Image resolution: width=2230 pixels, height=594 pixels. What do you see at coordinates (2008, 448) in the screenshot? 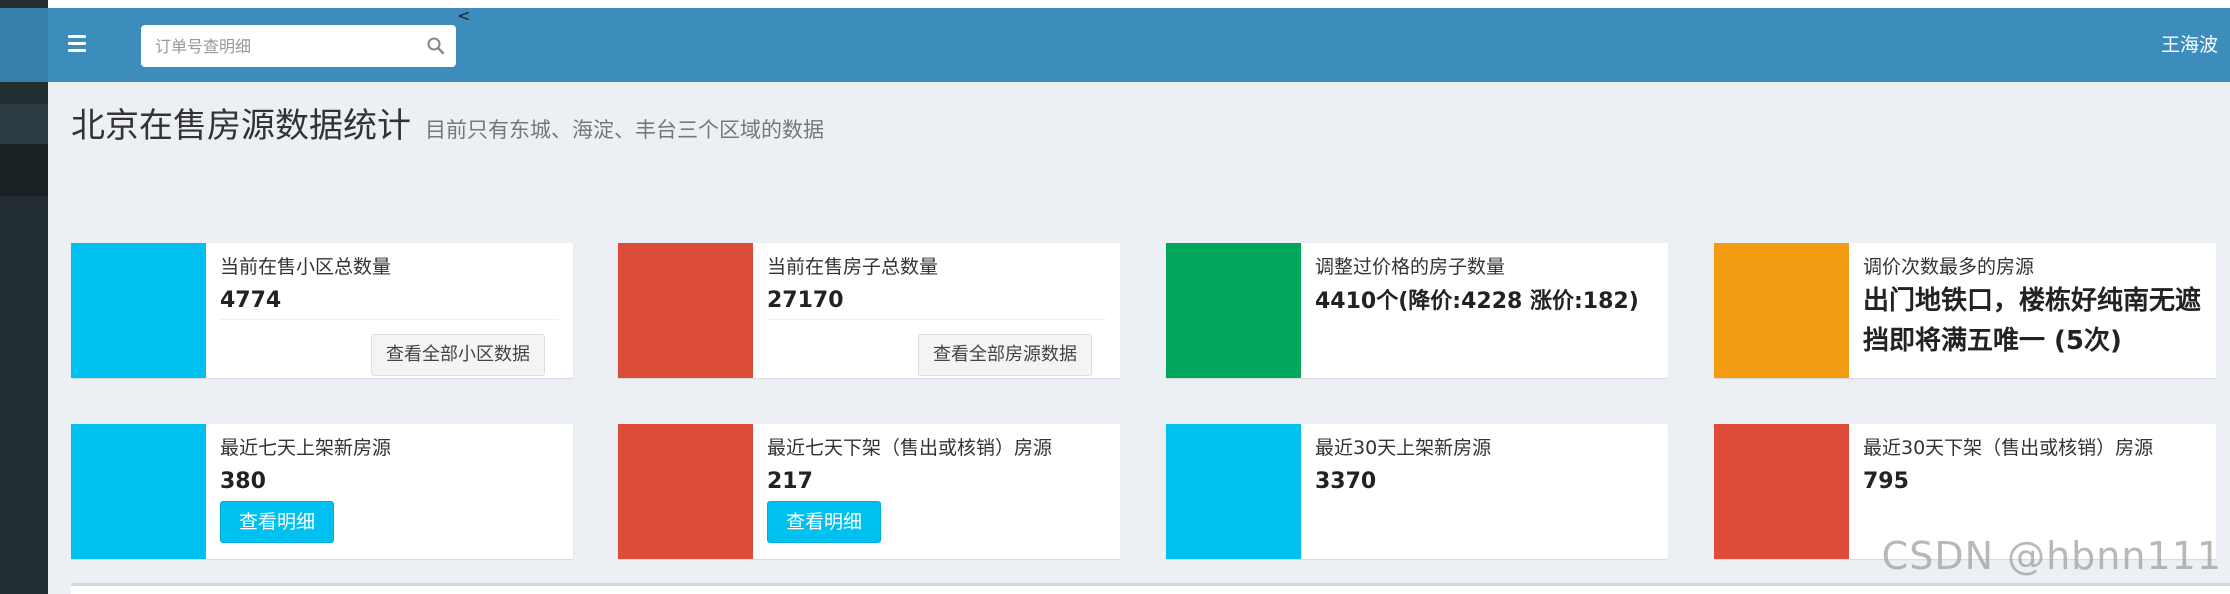
I see `info-box-label: 最近30天下架（售出或核销）房源` at bounding box center [2008, 448].